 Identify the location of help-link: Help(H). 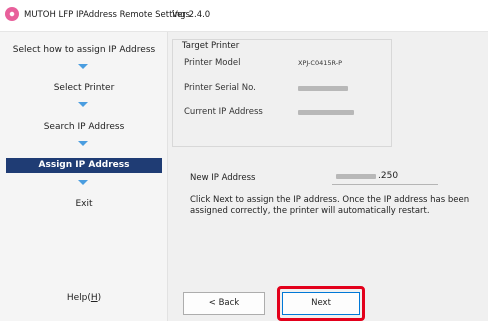
(84, 298).